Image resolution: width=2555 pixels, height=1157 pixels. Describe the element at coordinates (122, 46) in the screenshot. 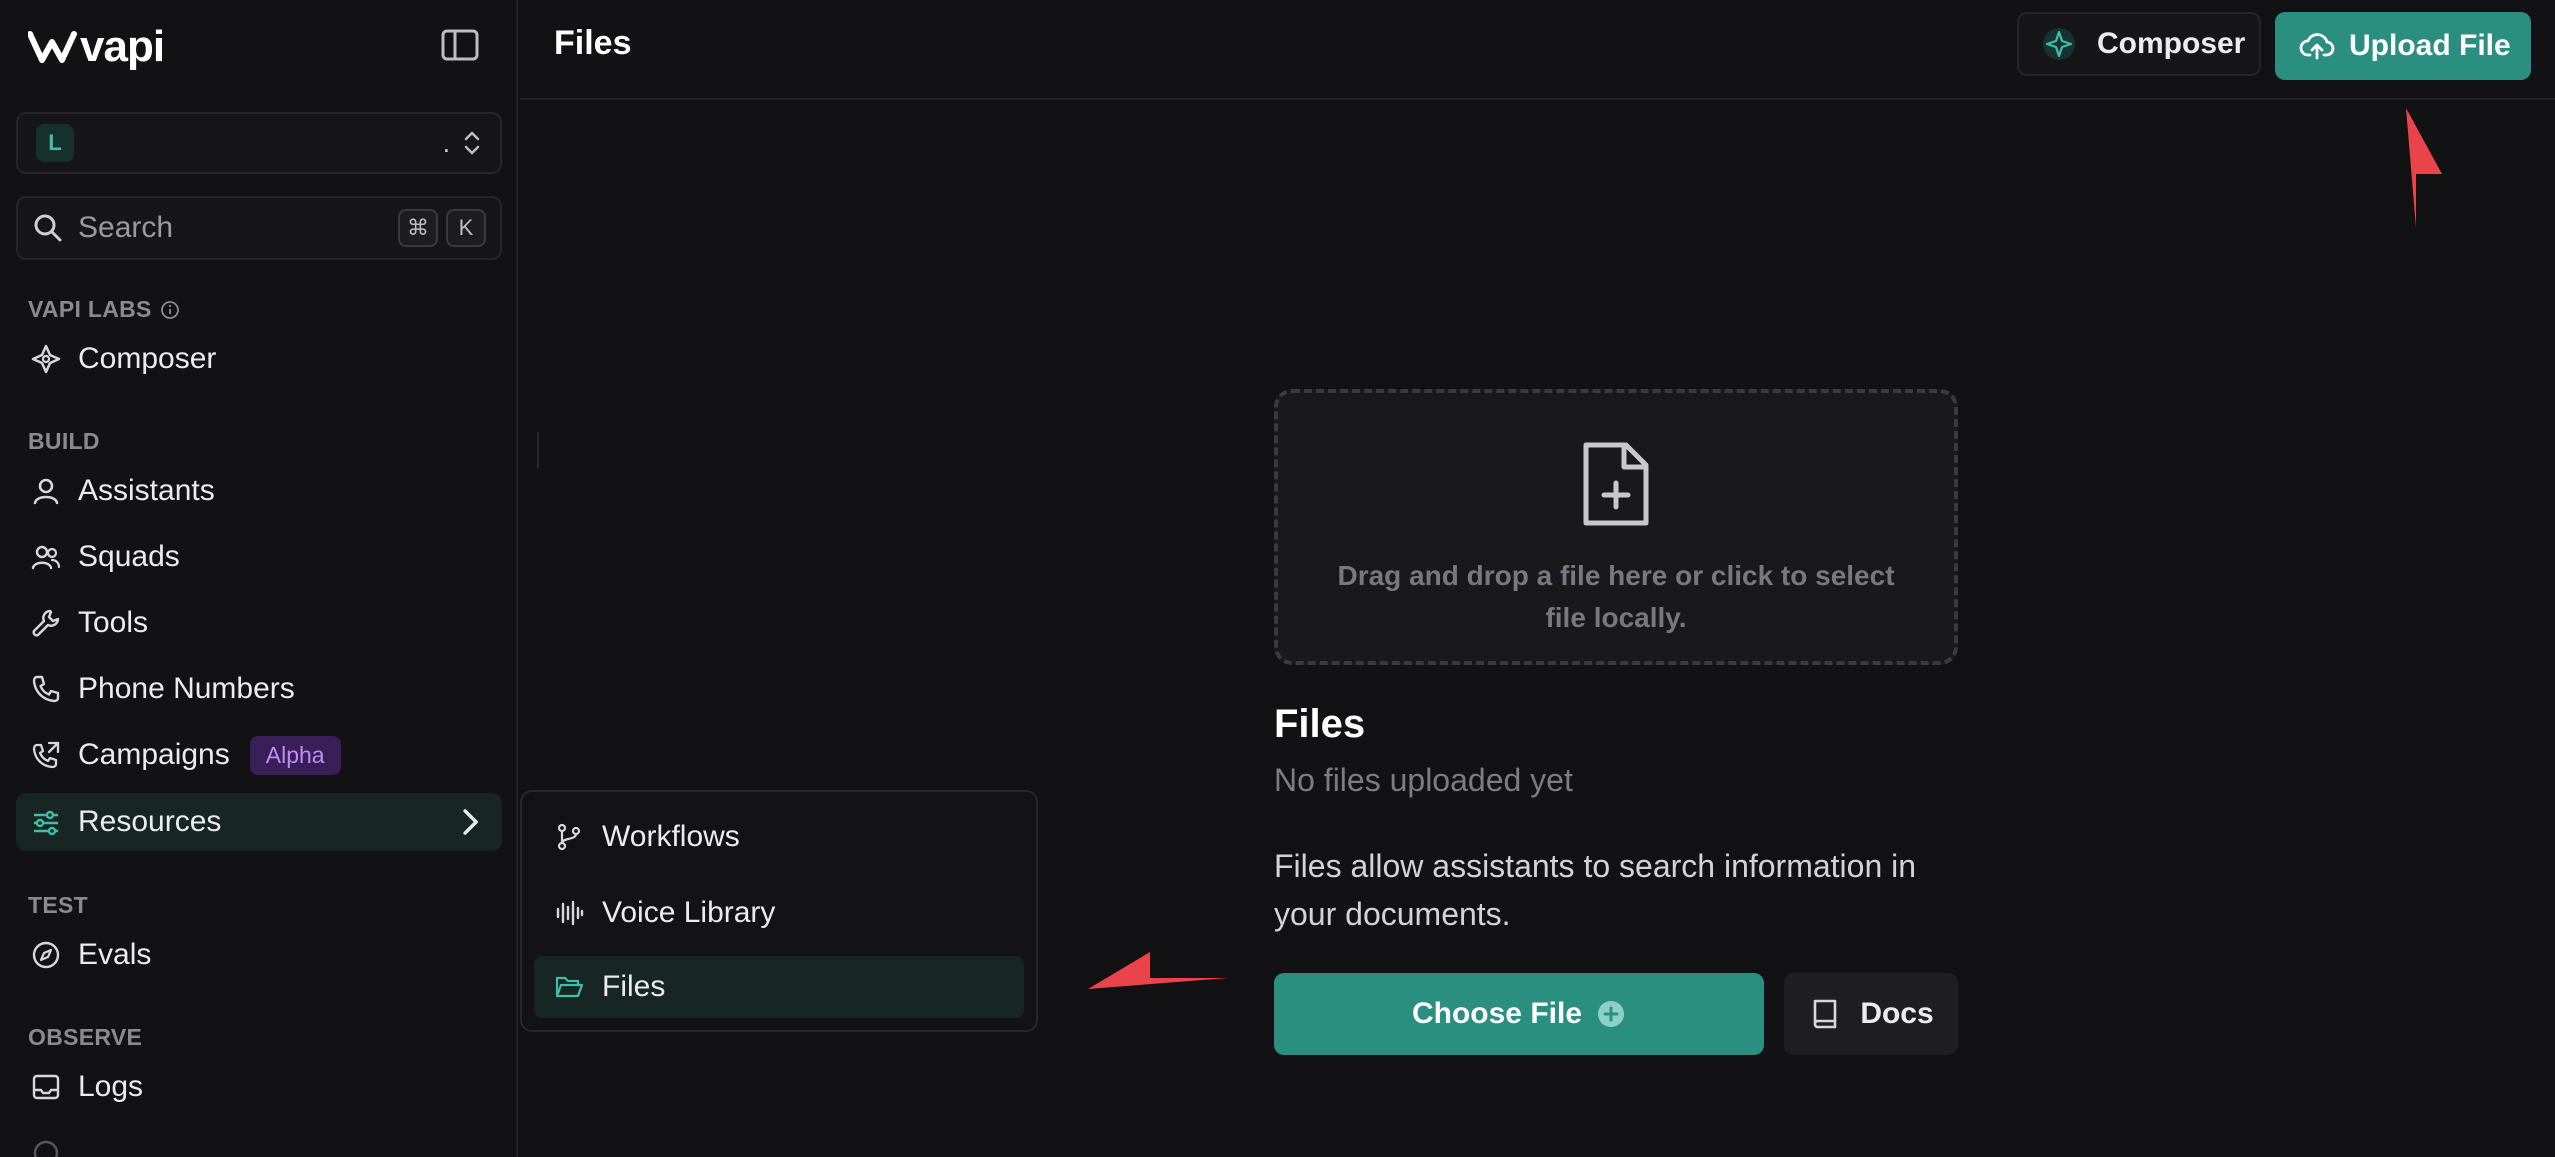

I see `logo-text: vapi` at that location.